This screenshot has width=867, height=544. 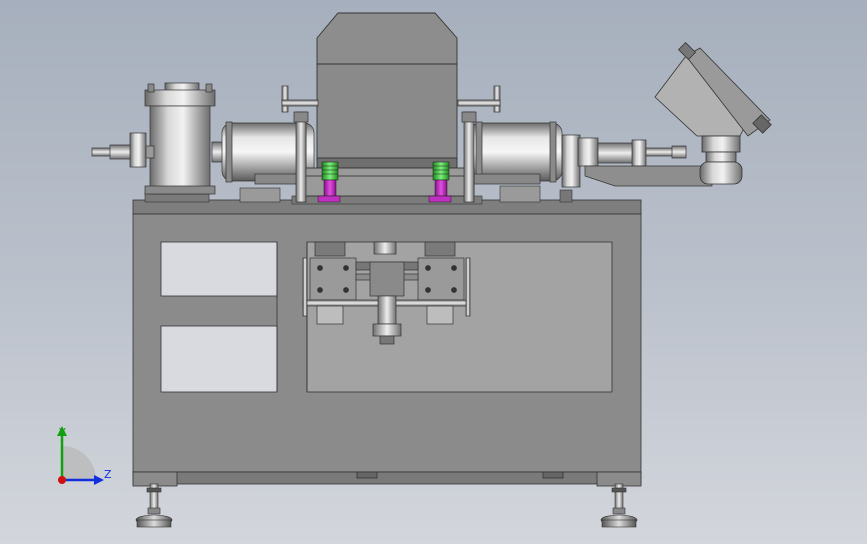 I want to click on right-shaft-assembly, so click(x=645, y=162).